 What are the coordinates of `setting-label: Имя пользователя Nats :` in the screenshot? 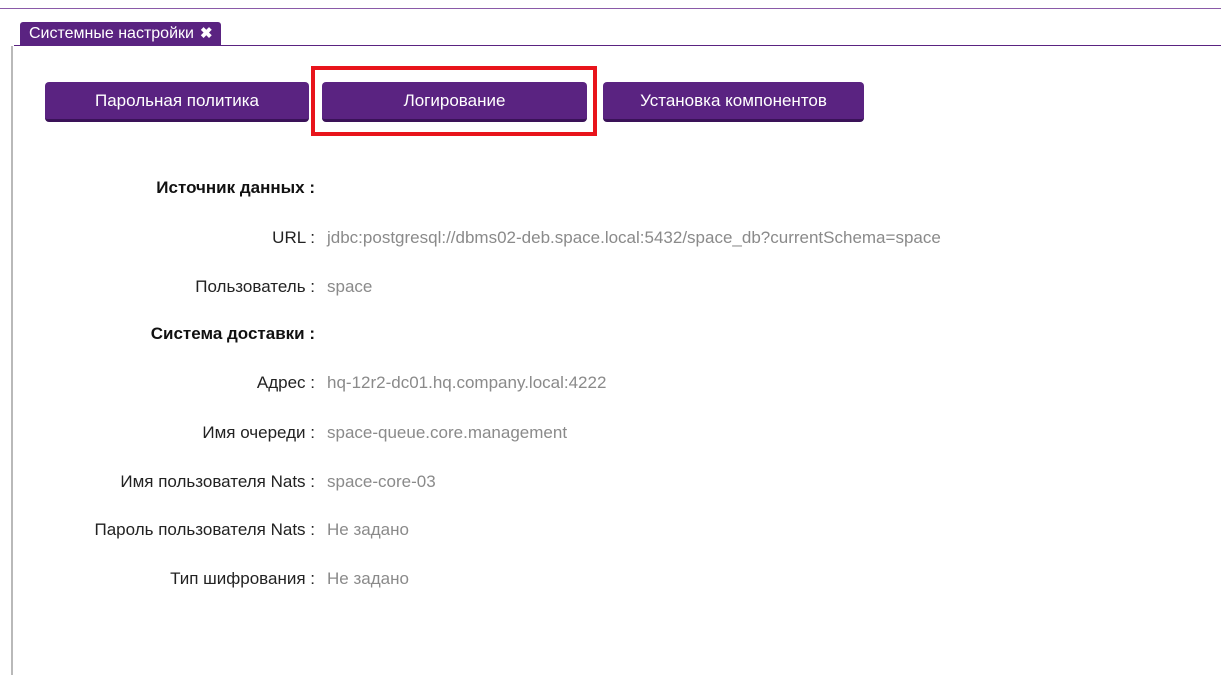 It's located at (217, 481).